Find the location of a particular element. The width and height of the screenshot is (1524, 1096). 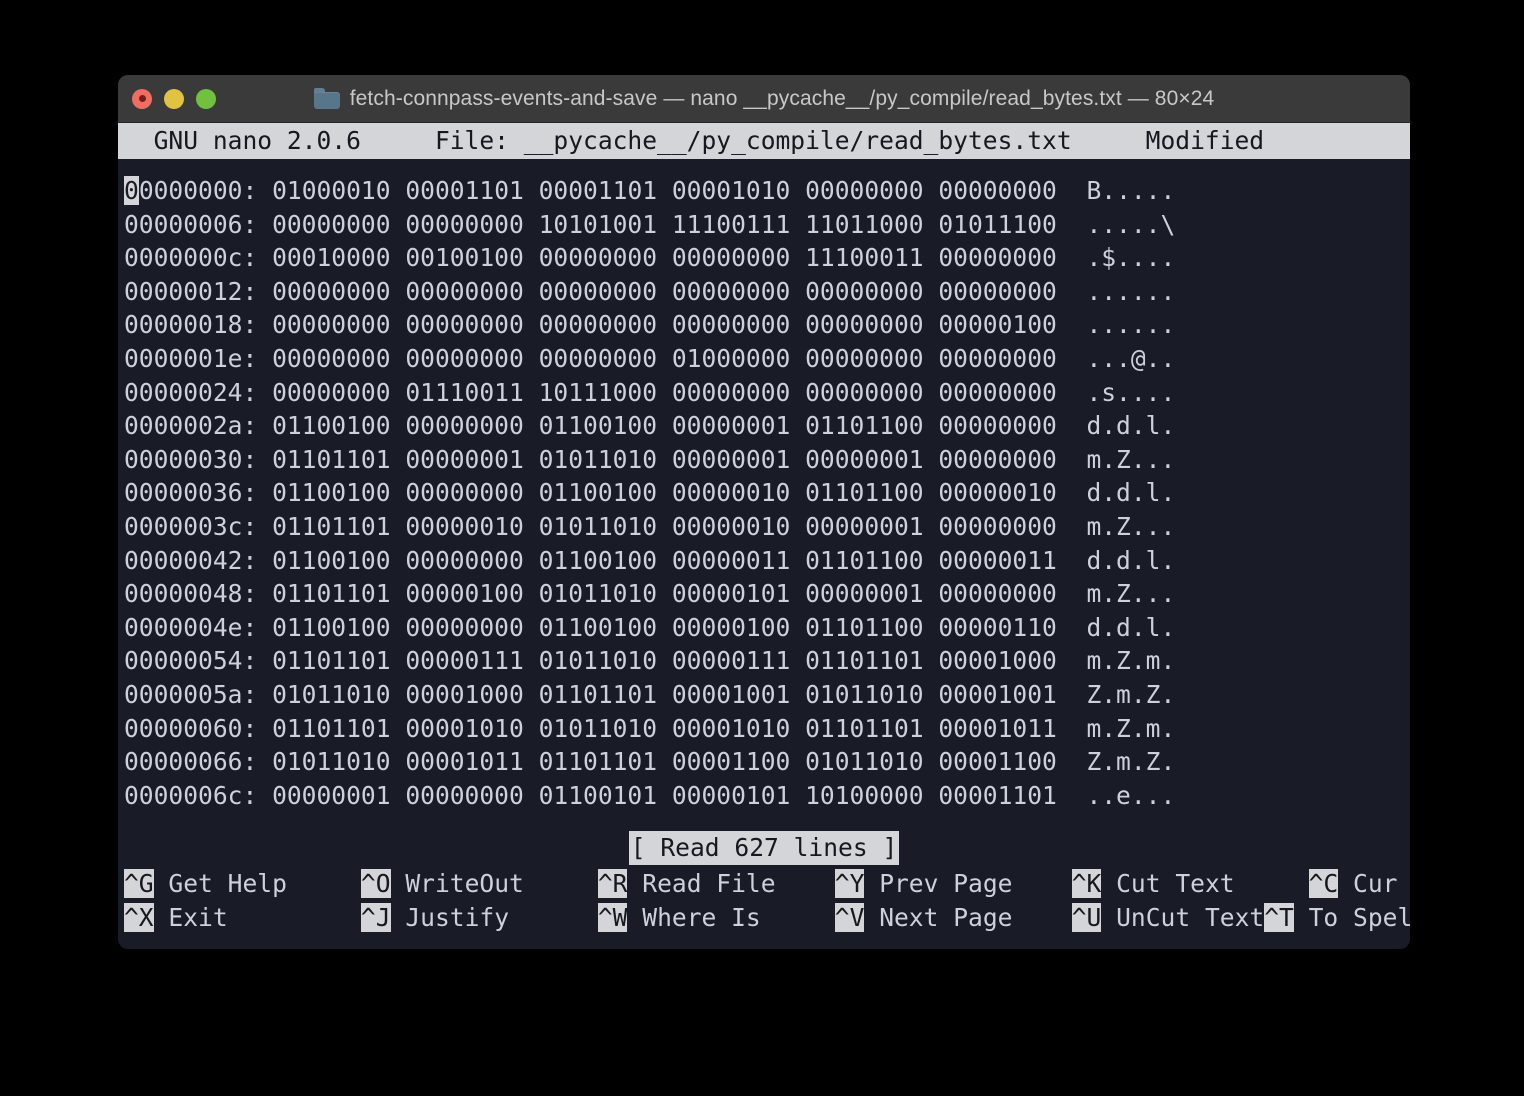

shortcut-key: ^U is located at coordinates (1086, 917).